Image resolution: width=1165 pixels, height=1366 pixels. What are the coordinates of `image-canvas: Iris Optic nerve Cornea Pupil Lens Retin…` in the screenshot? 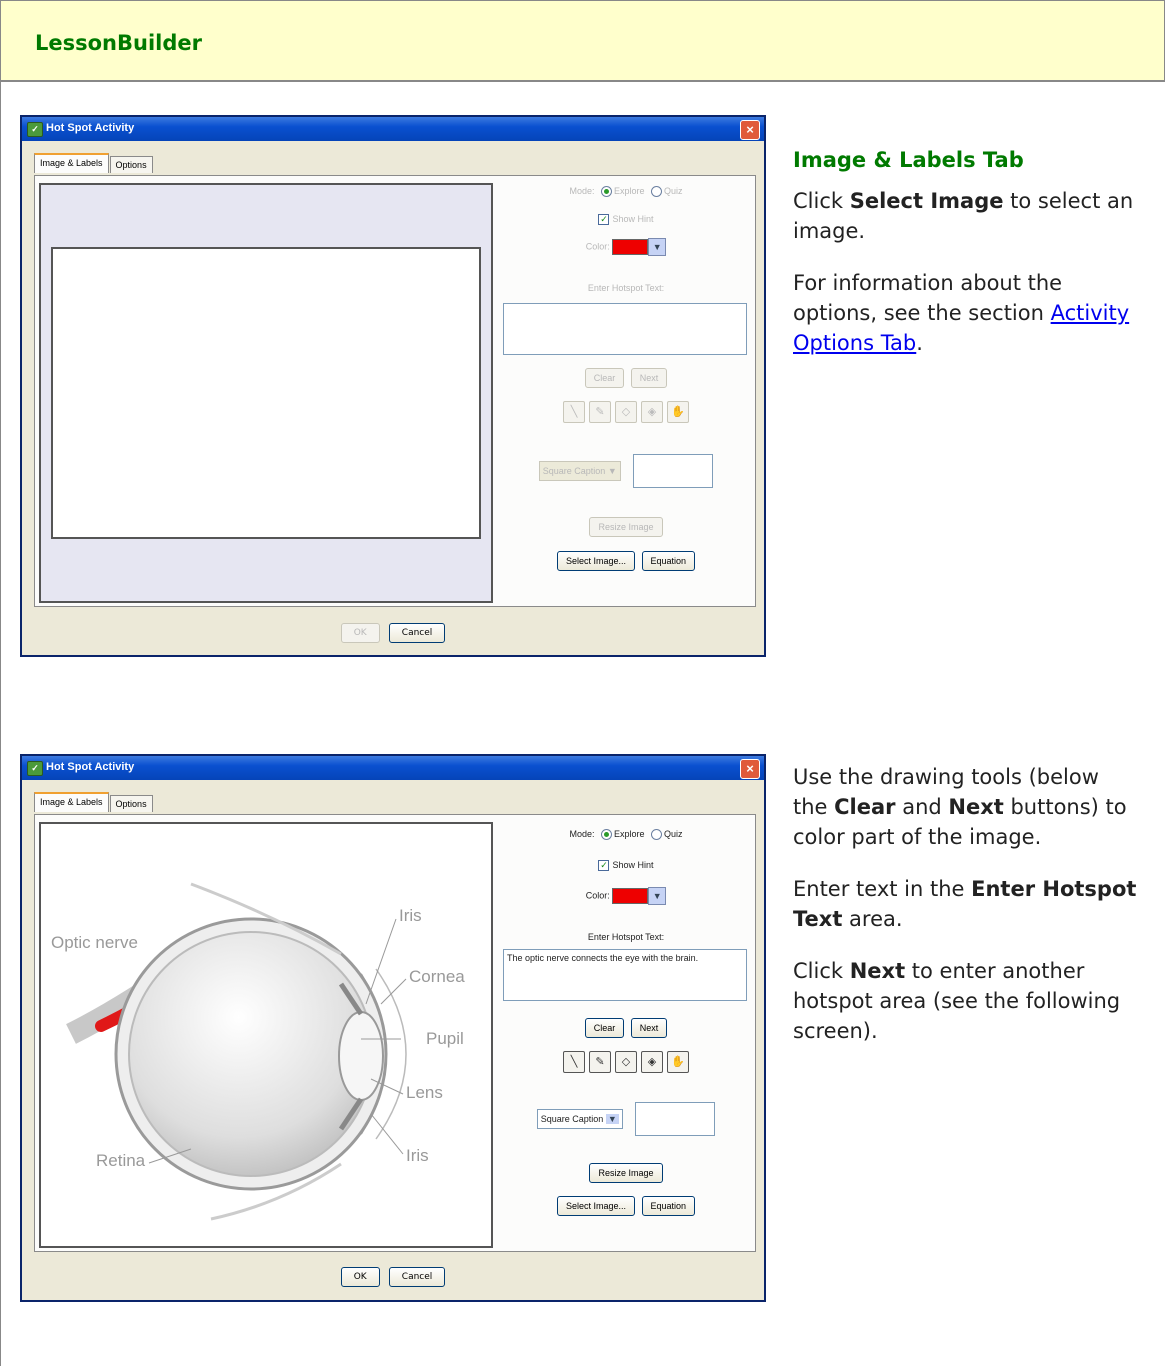 It's located at (266, 1035).